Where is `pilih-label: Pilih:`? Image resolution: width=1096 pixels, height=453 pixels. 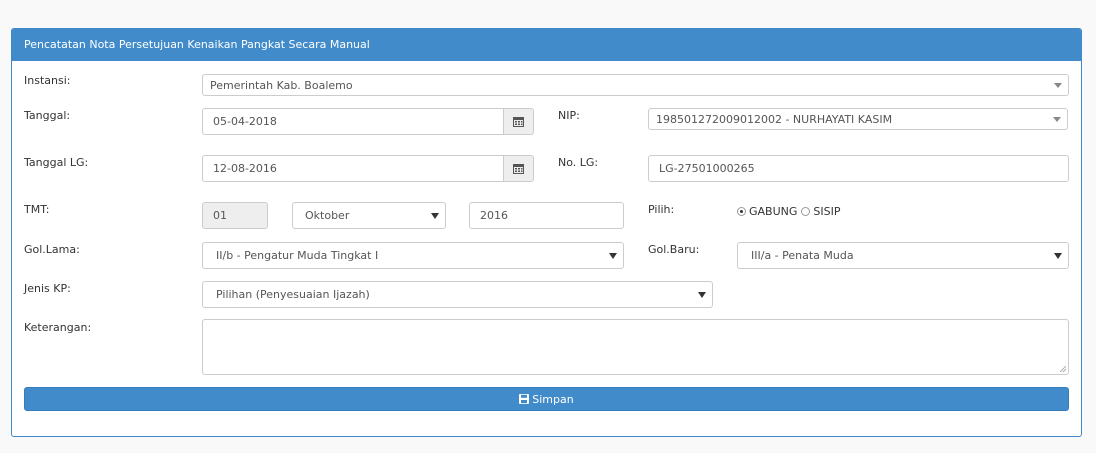
pilih-label: Pilih: is located at coordinates (661, 209).